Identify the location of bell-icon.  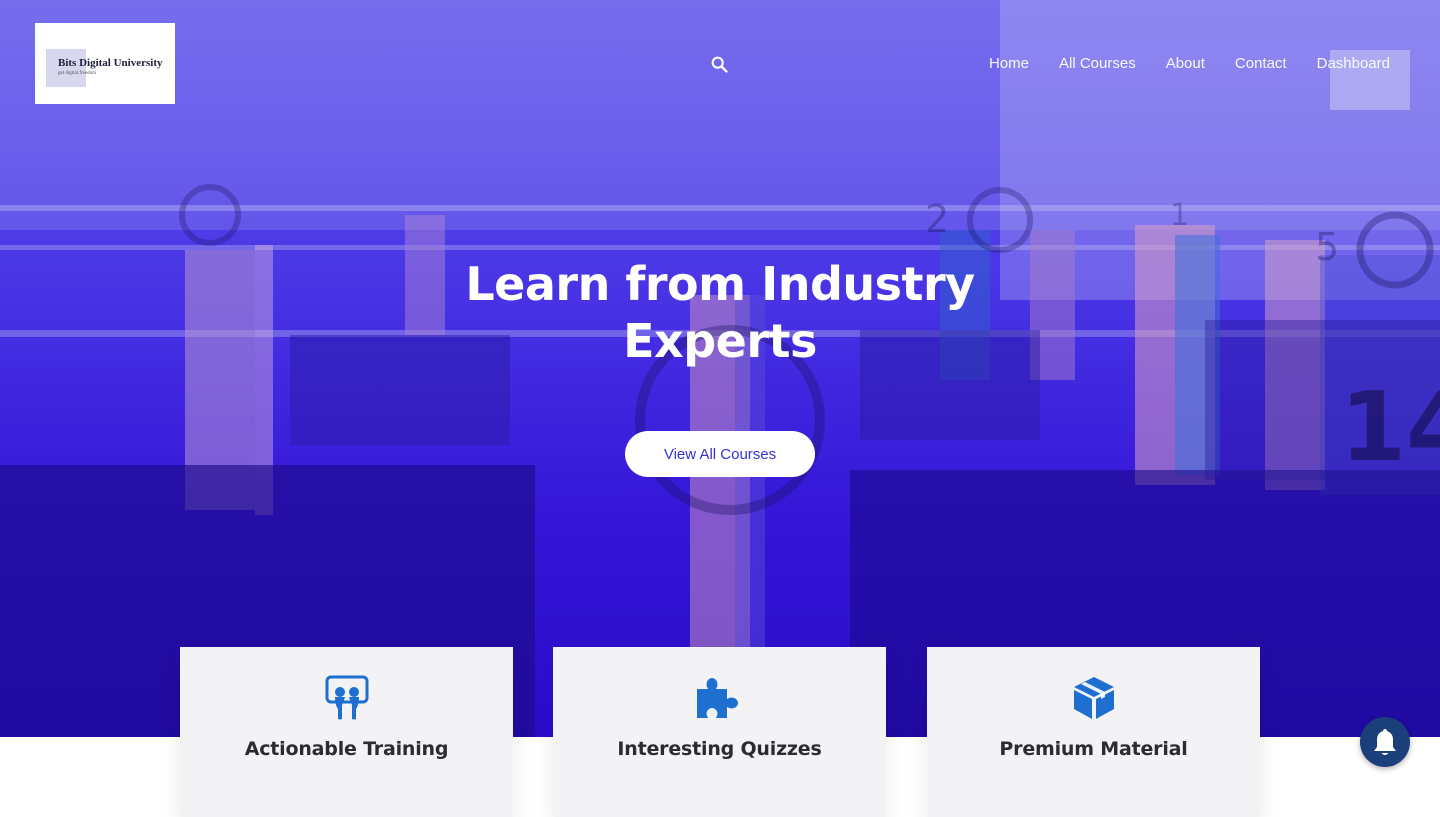
(1385, 742).